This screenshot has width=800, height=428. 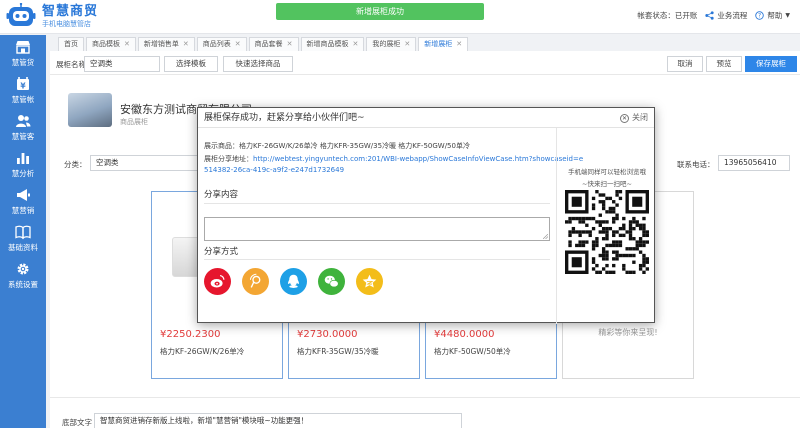 What do you see at coordinates (21, 16) in the screenshot?
I see `robot-logo-icon` at bounding box center [21, 16].